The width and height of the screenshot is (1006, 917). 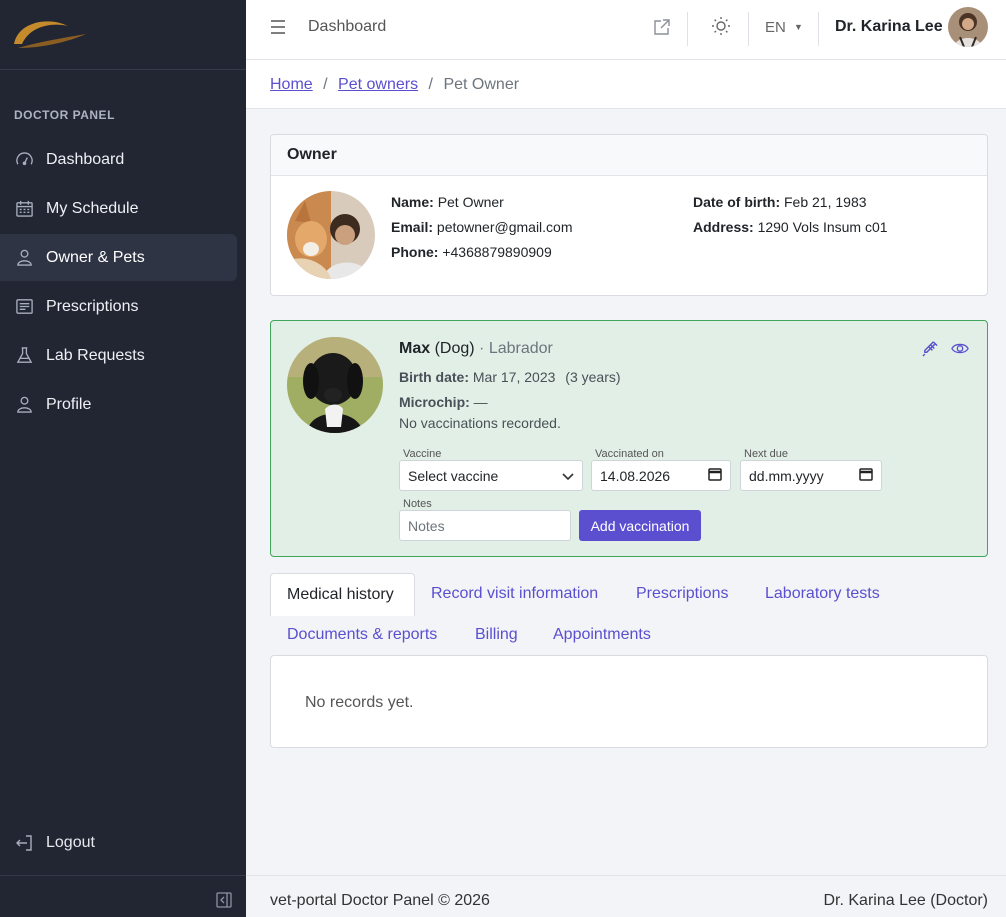 I want to click on pet-microchip-row: Microchip: —, so click(x=443, y=402).